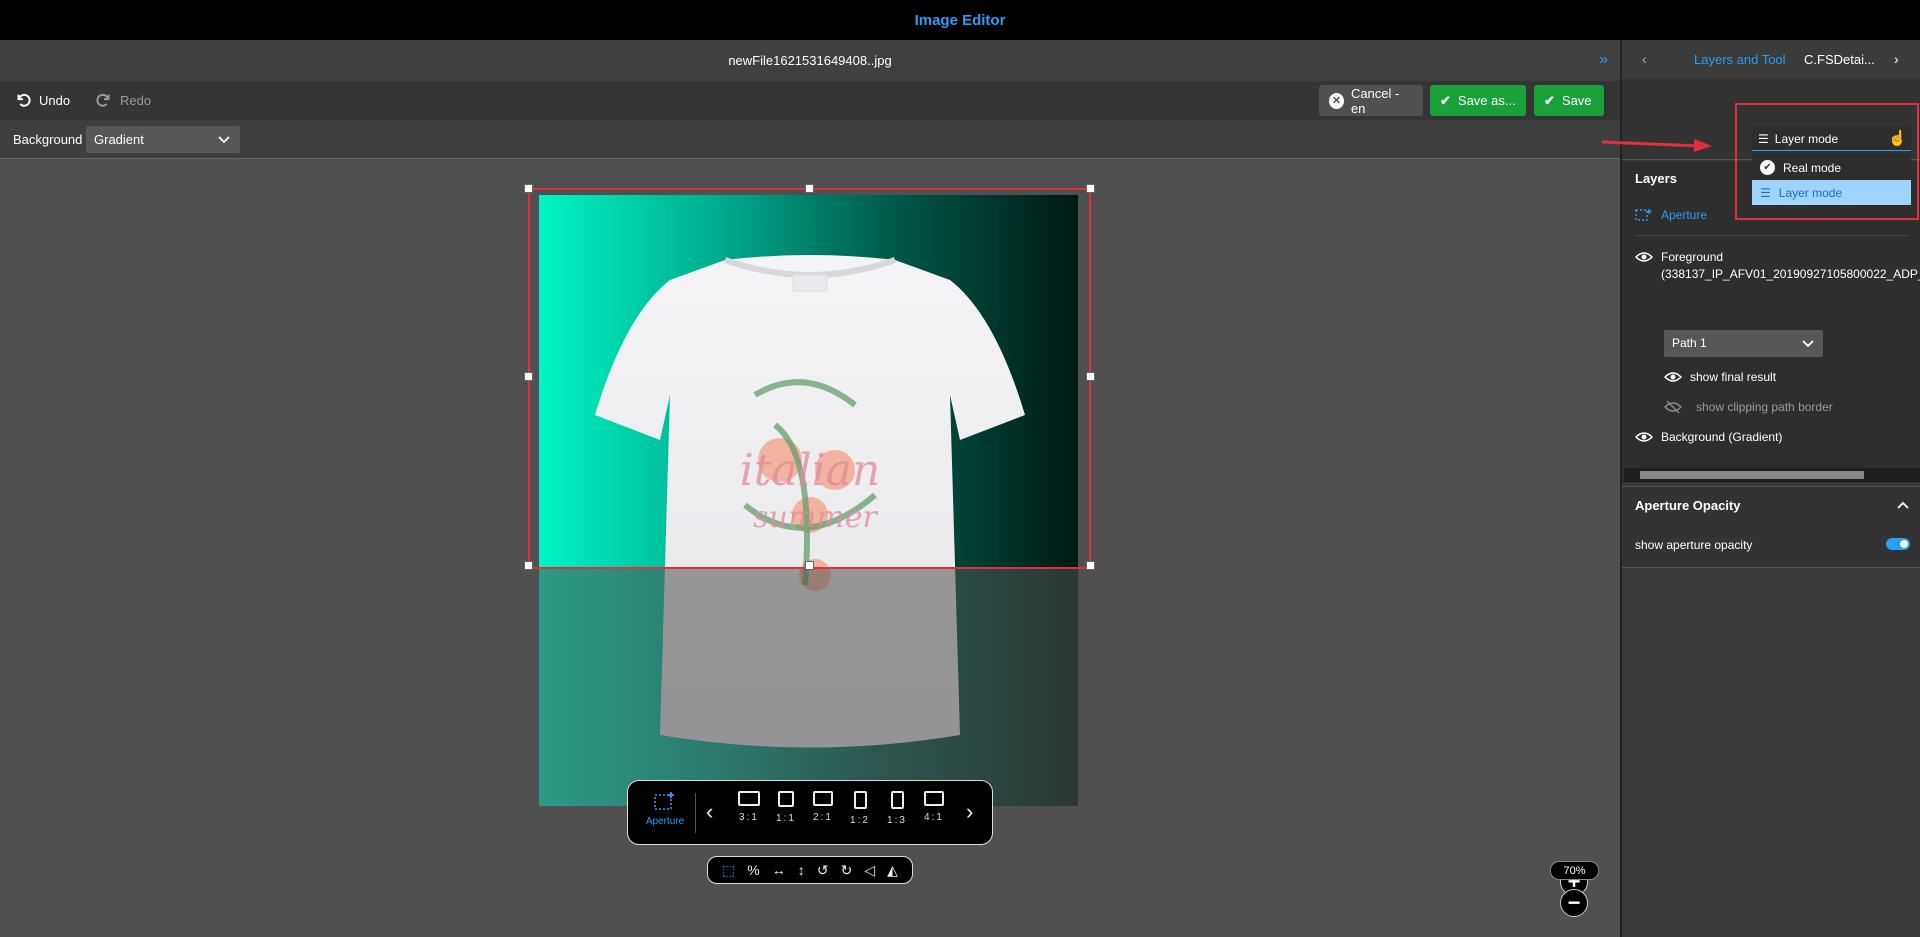  What do you see at coordinates (808, 687) in the screenshot?
I see `aperture-dim-overlay` at bounding box center [808, 687].